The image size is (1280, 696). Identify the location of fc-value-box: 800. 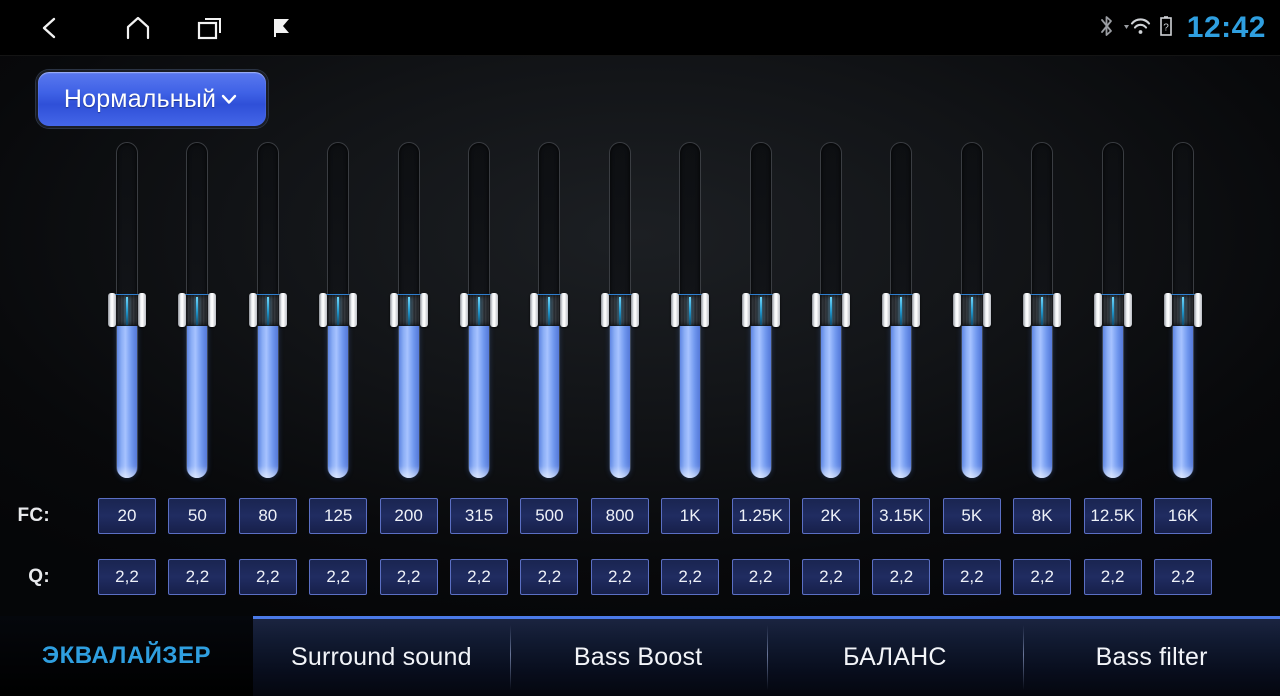
(619, 516).